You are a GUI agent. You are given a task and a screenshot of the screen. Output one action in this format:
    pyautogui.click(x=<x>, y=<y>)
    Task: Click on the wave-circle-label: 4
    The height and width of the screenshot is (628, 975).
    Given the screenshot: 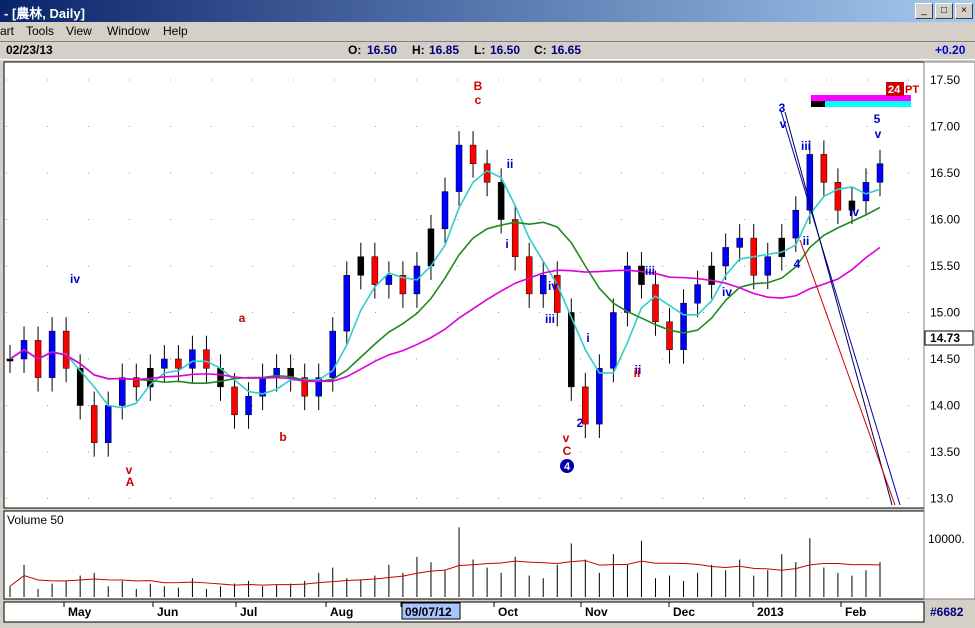 What is the action you would take?
    pyautogui.click(x=567, y=467)
    